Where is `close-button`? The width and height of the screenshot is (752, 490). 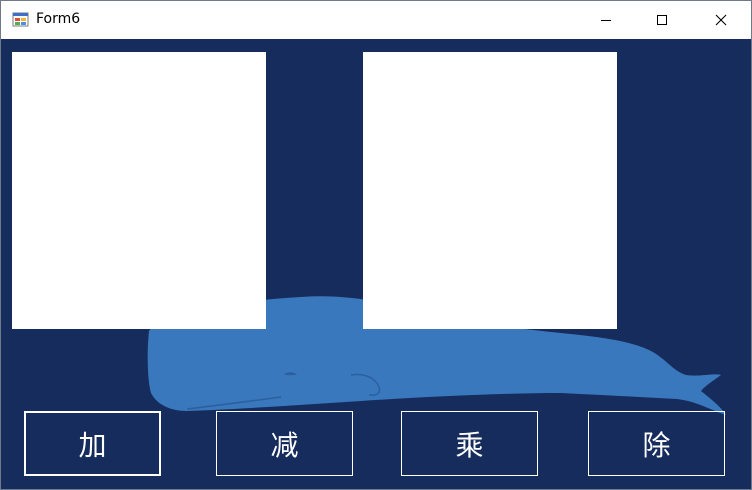
close-button is located at coordinates (721, 20).